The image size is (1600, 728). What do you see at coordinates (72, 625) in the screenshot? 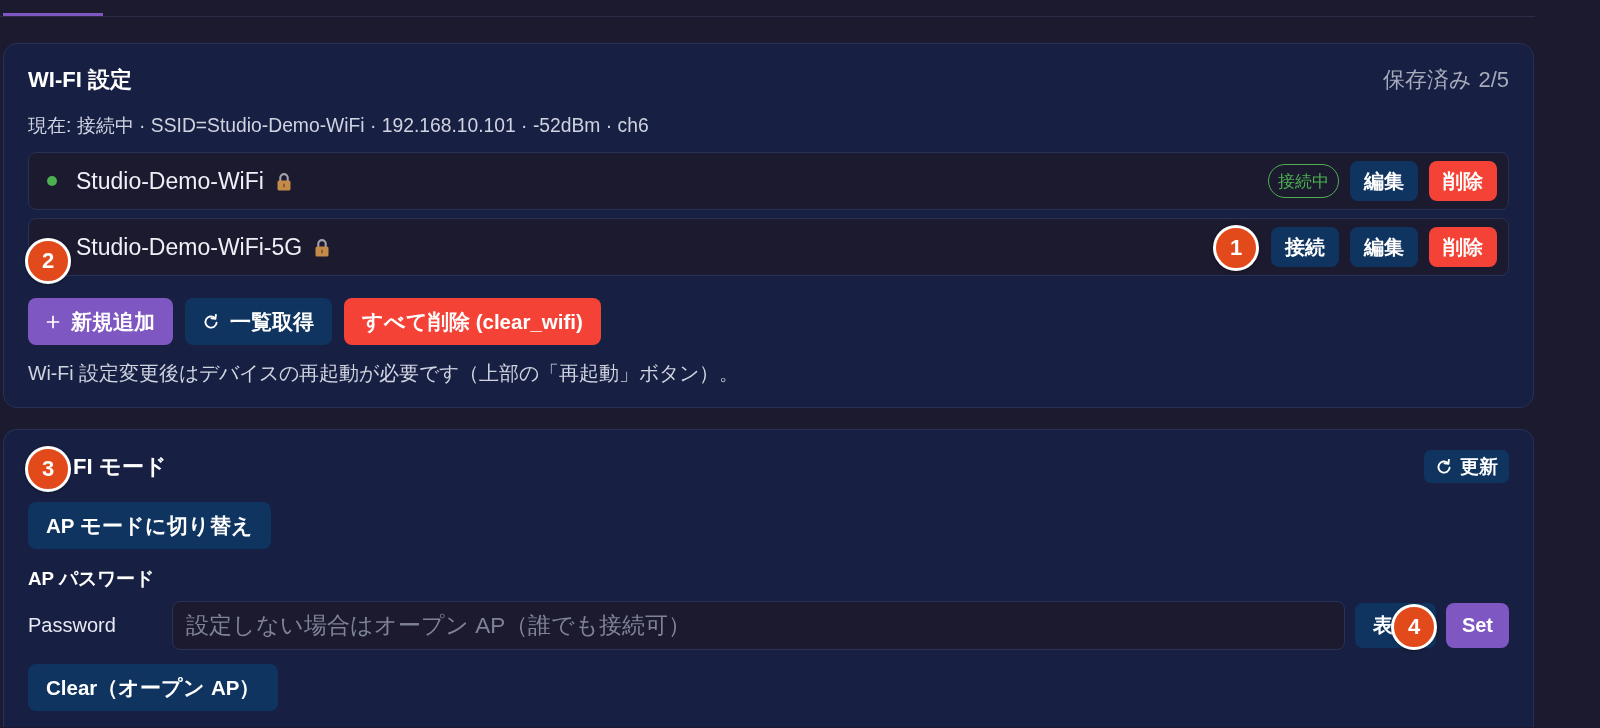
I see `field-label: Password` at bounding box center [72, 625].